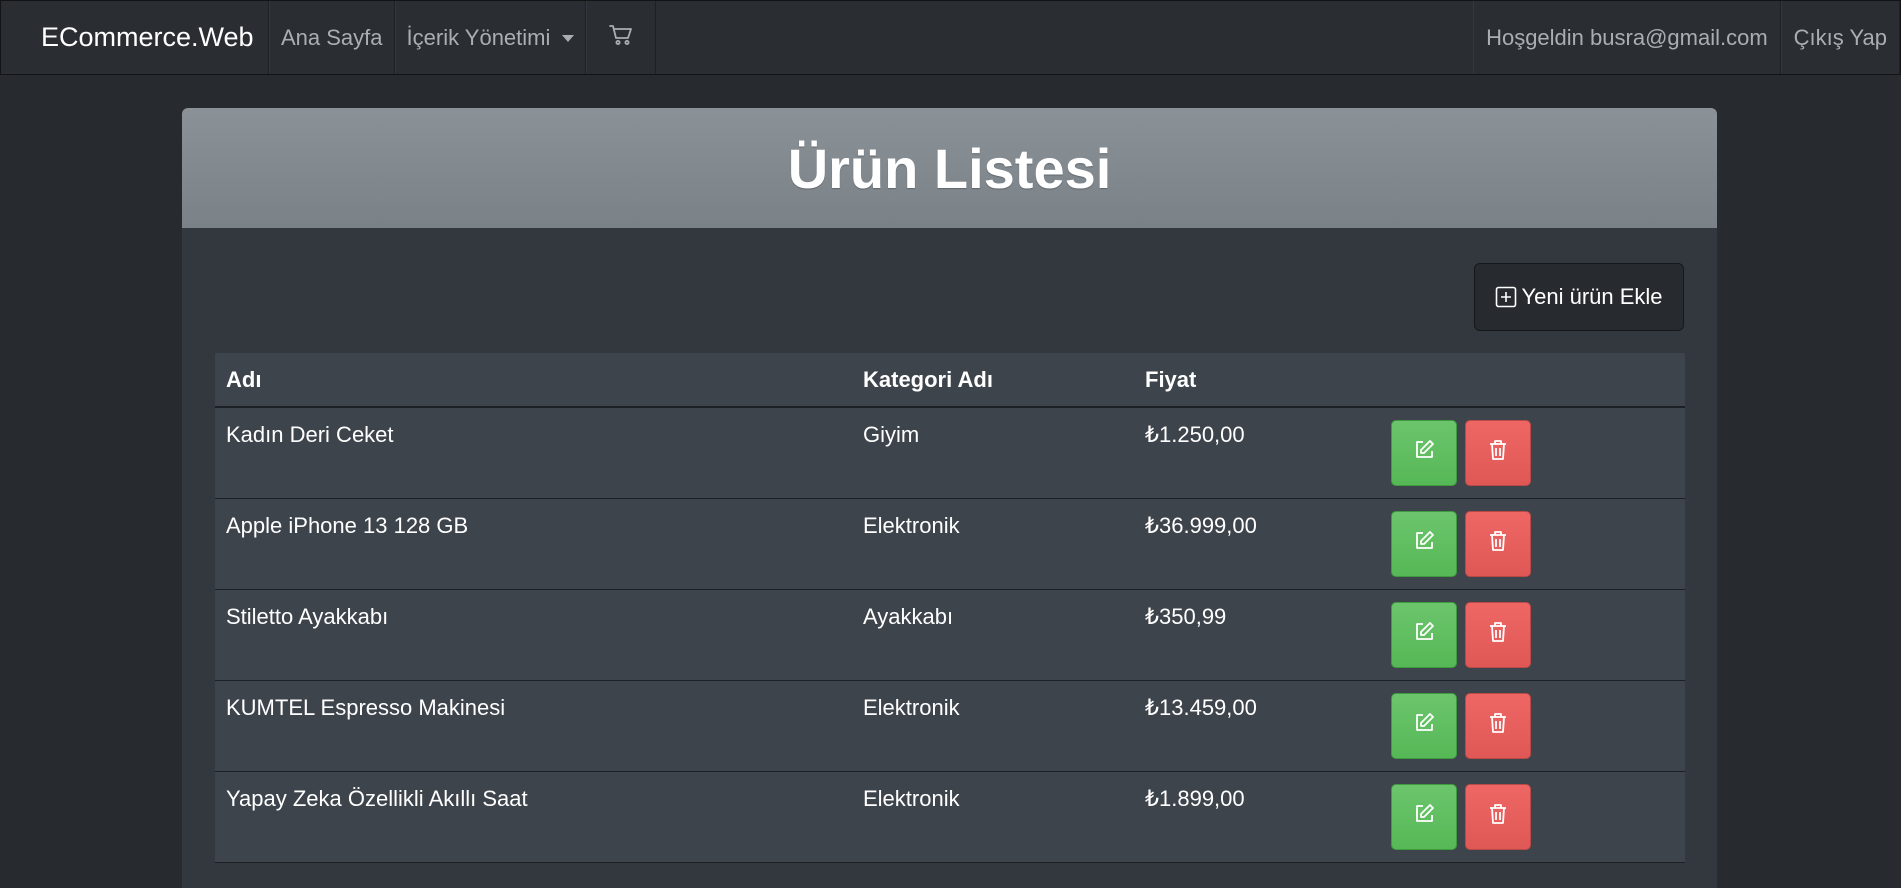  What do you see at coordinates (1195, 798) in the screenshot?
I see `product-price: ₺1.899,00` at bounding box center [1195, 798].